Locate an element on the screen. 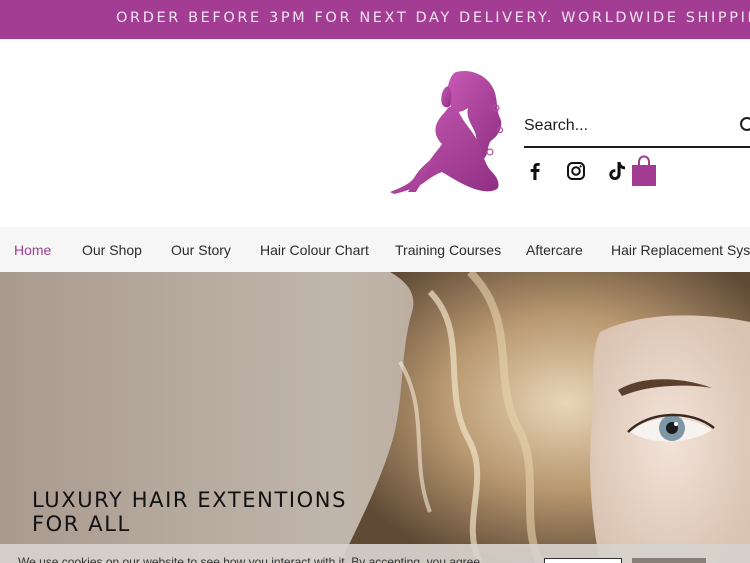 This screenshot has height=563, width=750. nav-item-hair-replacement: Hair Replacement Syste is located at coordinates (680, 250).